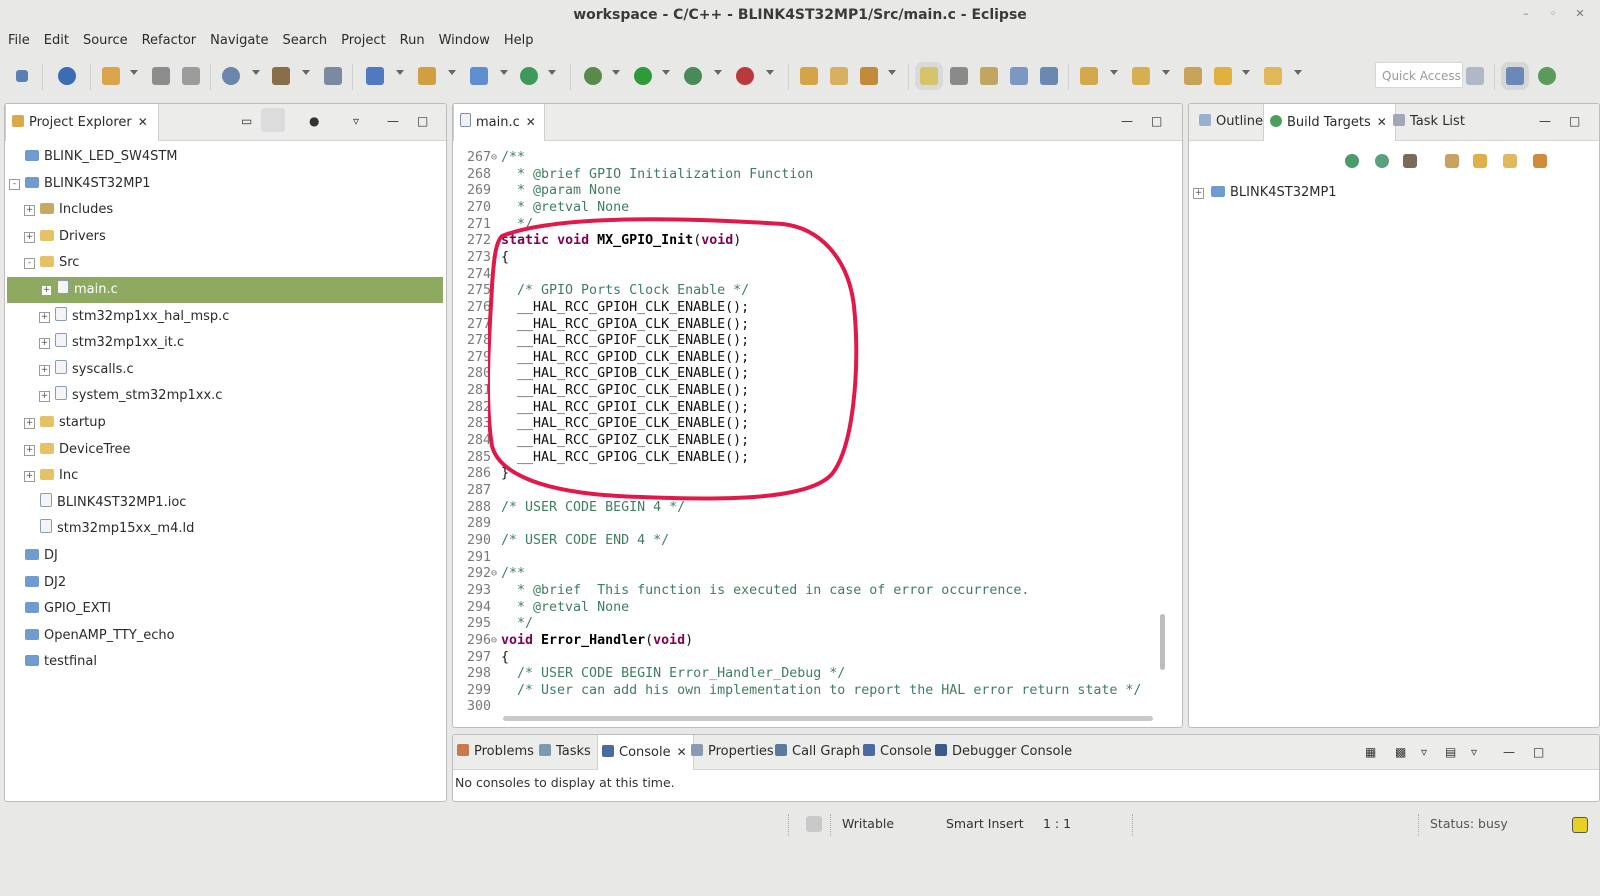 Image resolution: width=1600 pixels, height=896 pixels. What do you see at coordinates (1162, 642) in the screenshot?
I see `vertical-scrollbar` at bounding box center [1162, 642].